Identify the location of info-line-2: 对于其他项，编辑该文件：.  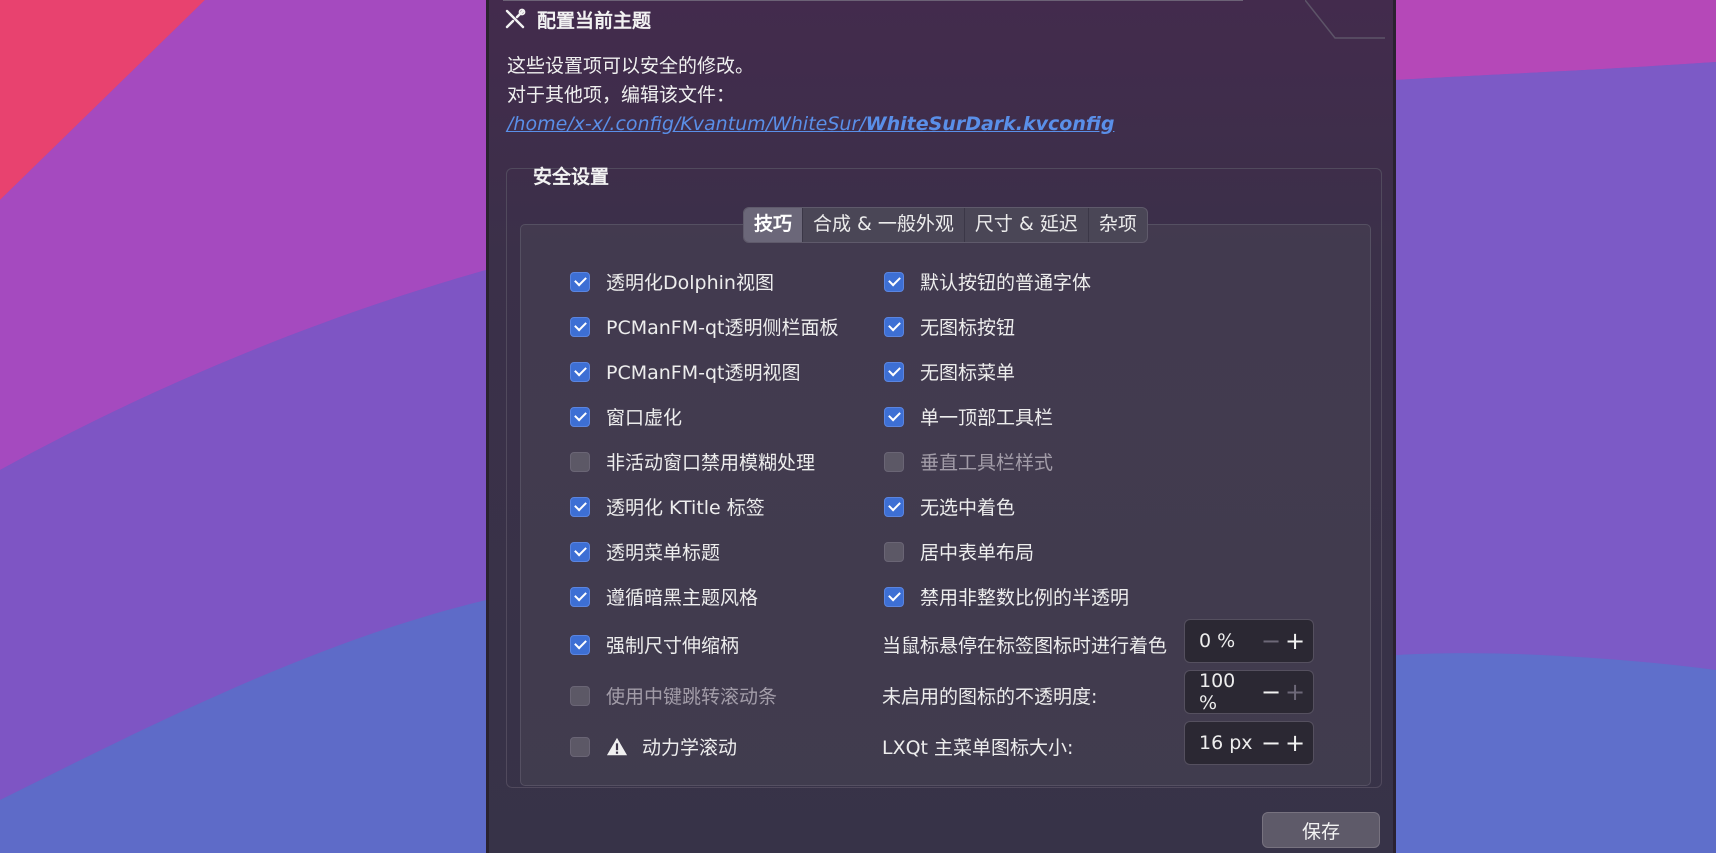
(621, 95).